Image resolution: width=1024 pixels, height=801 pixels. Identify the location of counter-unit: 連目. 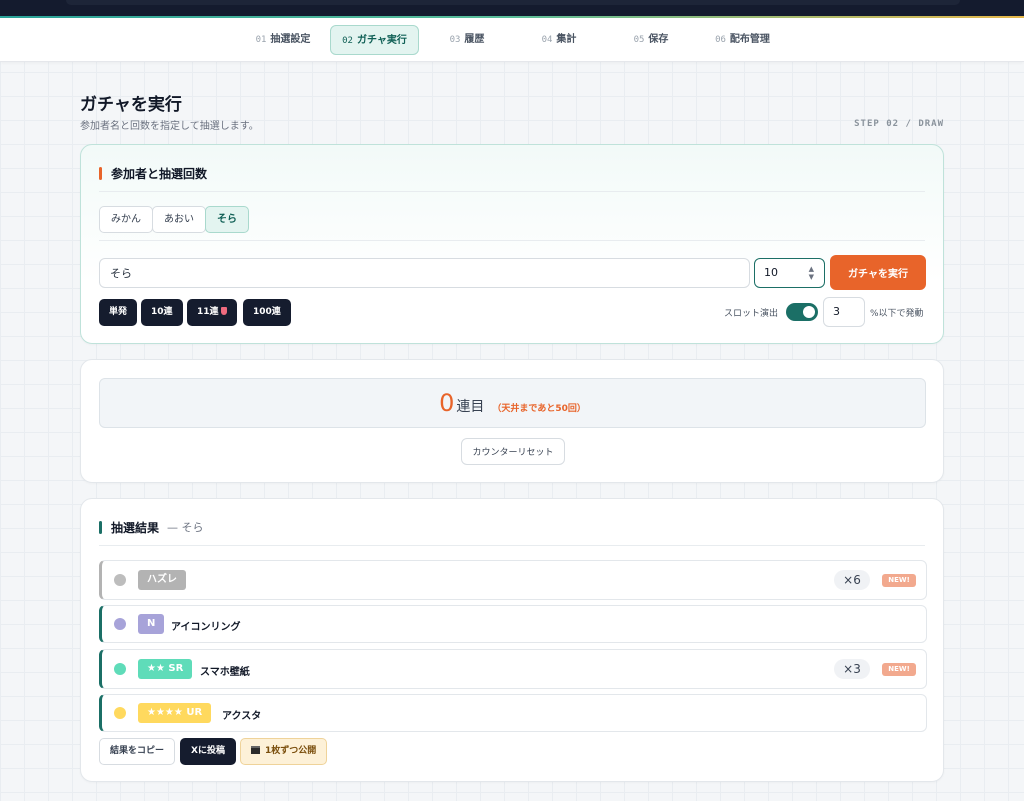
(470, 407).